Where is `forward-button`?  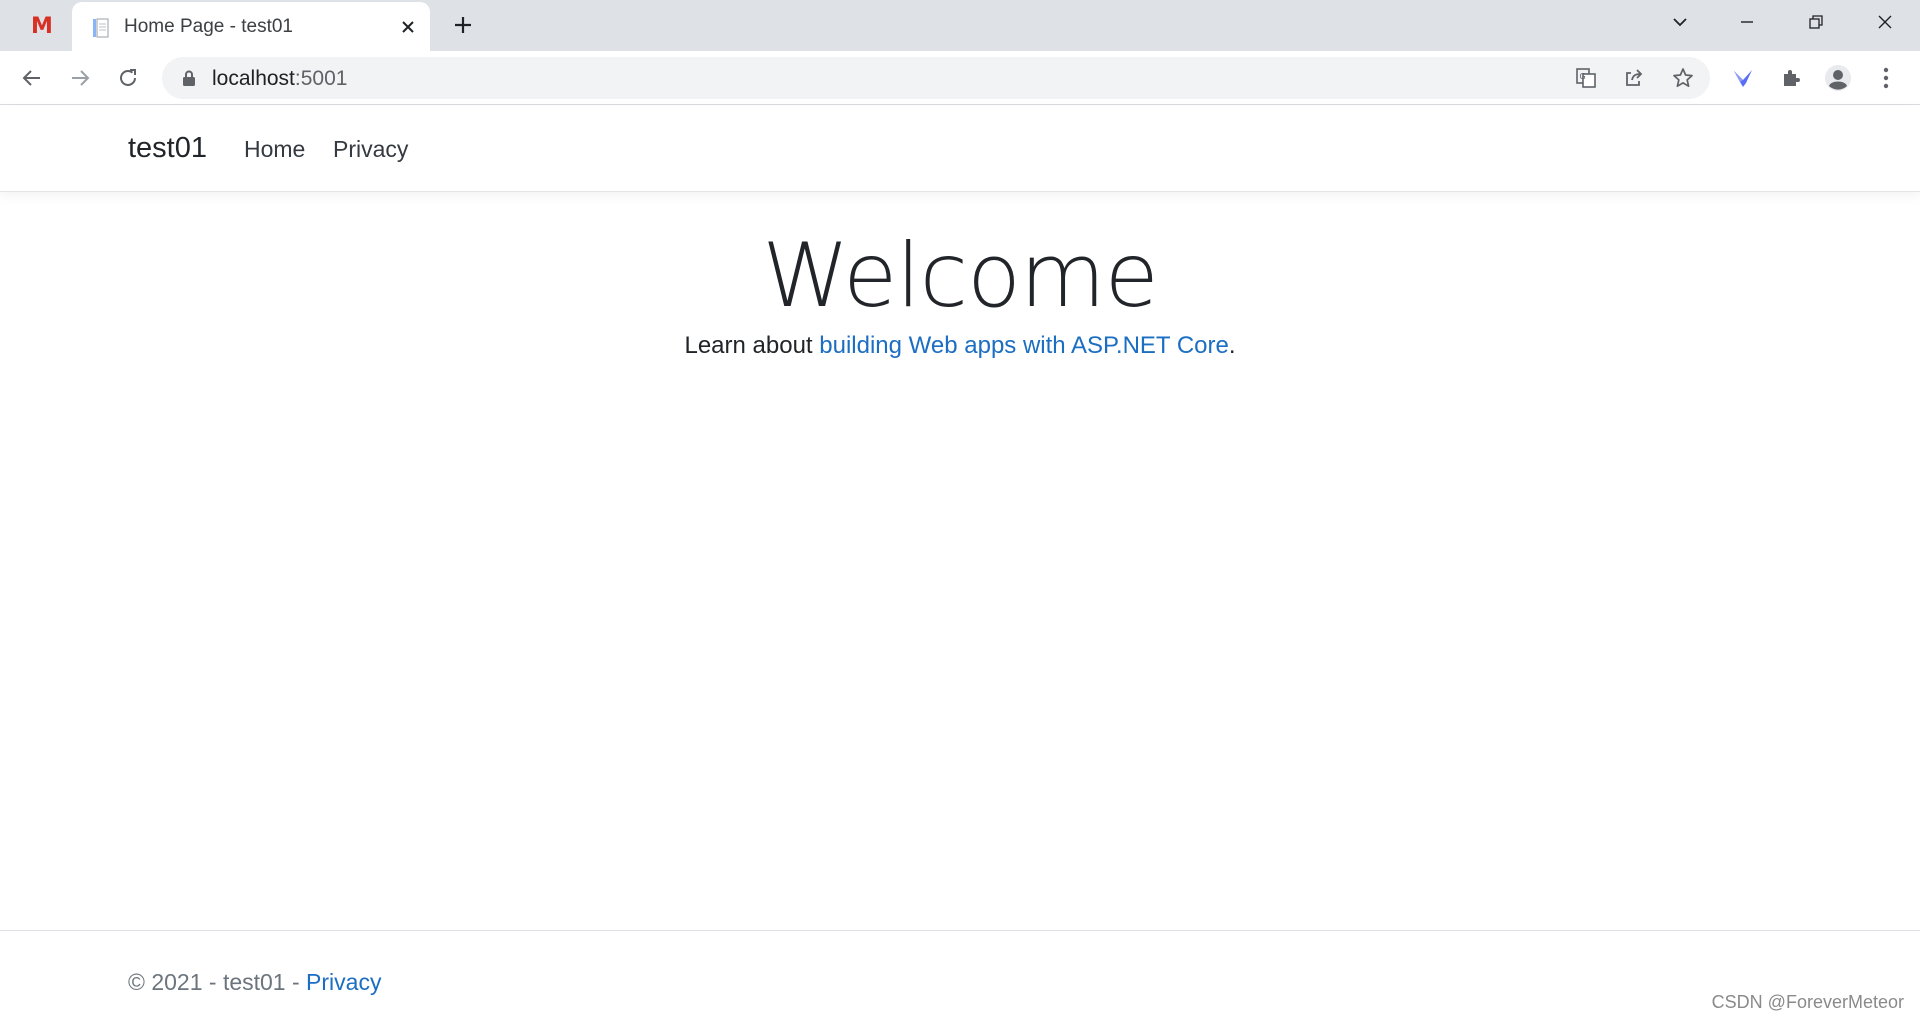
forward-button is located at coordinates (80, 78).